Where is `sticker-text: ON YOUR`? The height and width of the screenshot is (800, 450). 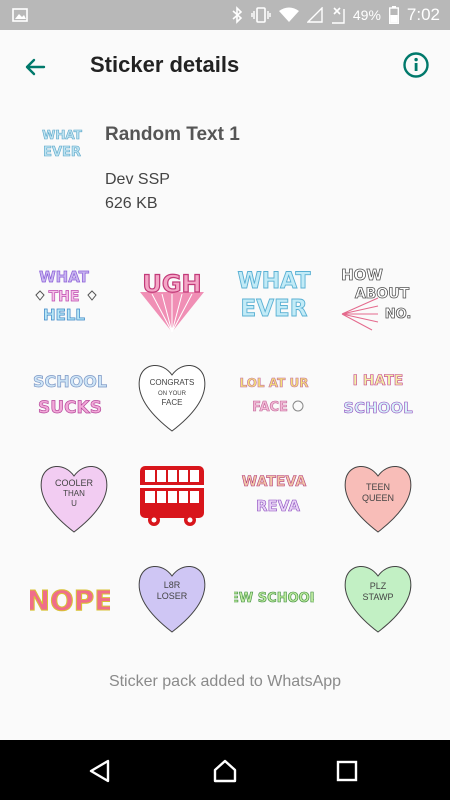
sticker-text: ON YOUR is located at coordinates (172, 394).